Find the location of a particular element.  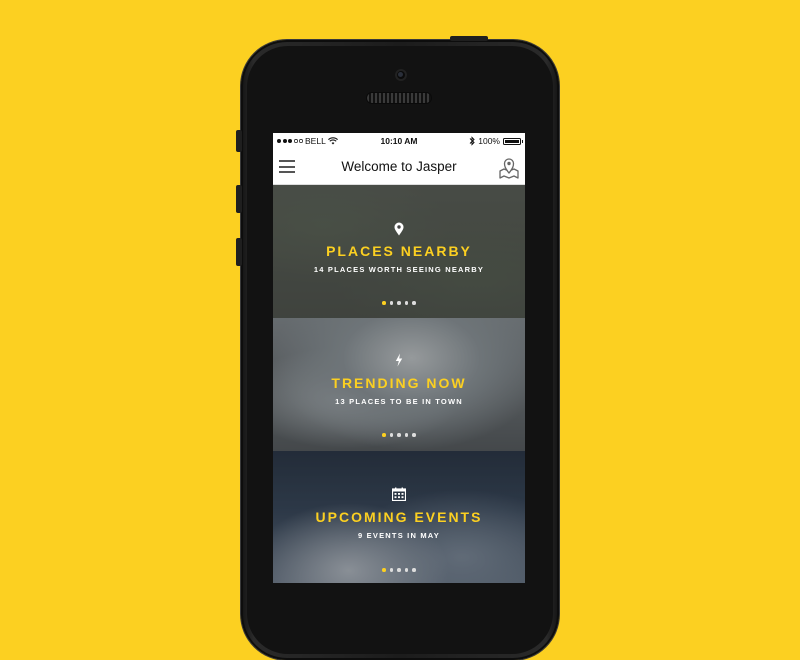

card-upcoming-events: UPCOMING EVENTS 9 EVENTS IN MAY is located at coordinates (399, 517).